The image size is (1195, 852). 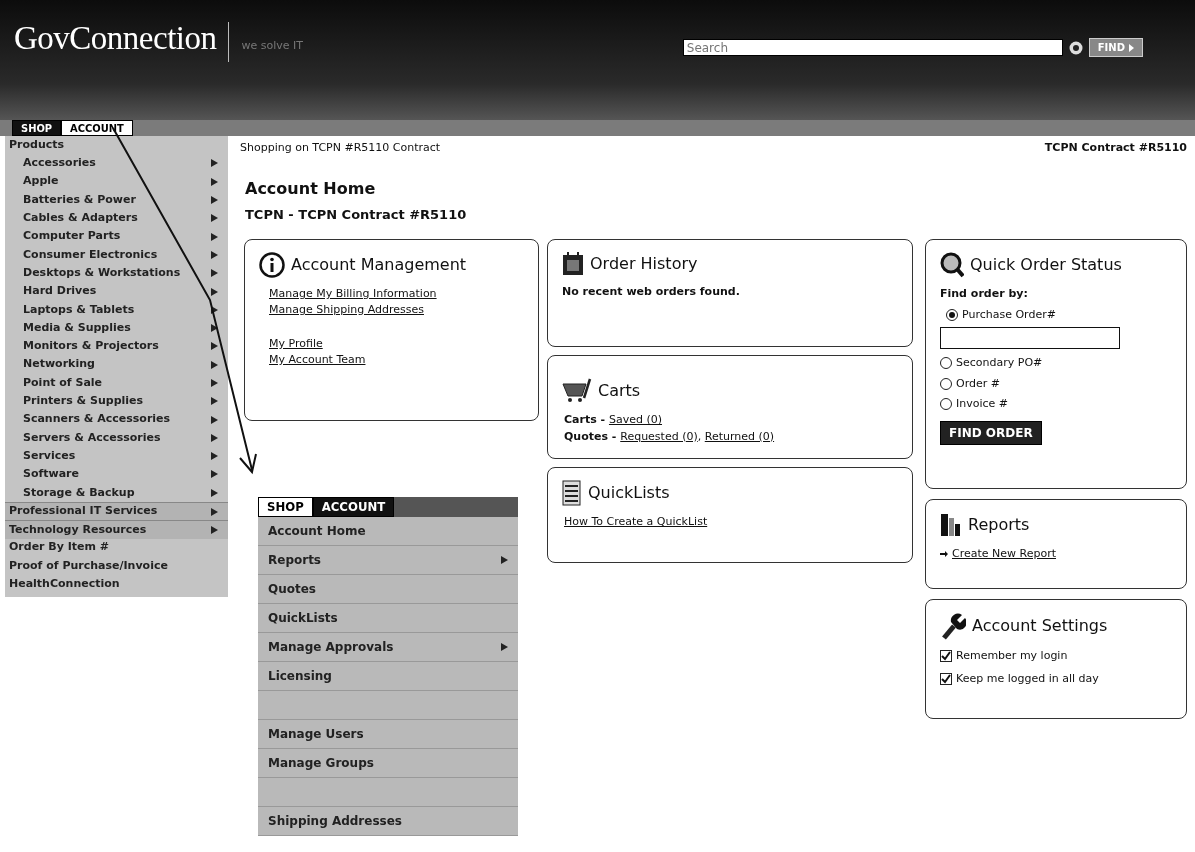 What do you see at coordinates (116, 273) in the screenshot?
I see `sidebar-item: Desktops & Workstations` at bounding box center [116, 273].